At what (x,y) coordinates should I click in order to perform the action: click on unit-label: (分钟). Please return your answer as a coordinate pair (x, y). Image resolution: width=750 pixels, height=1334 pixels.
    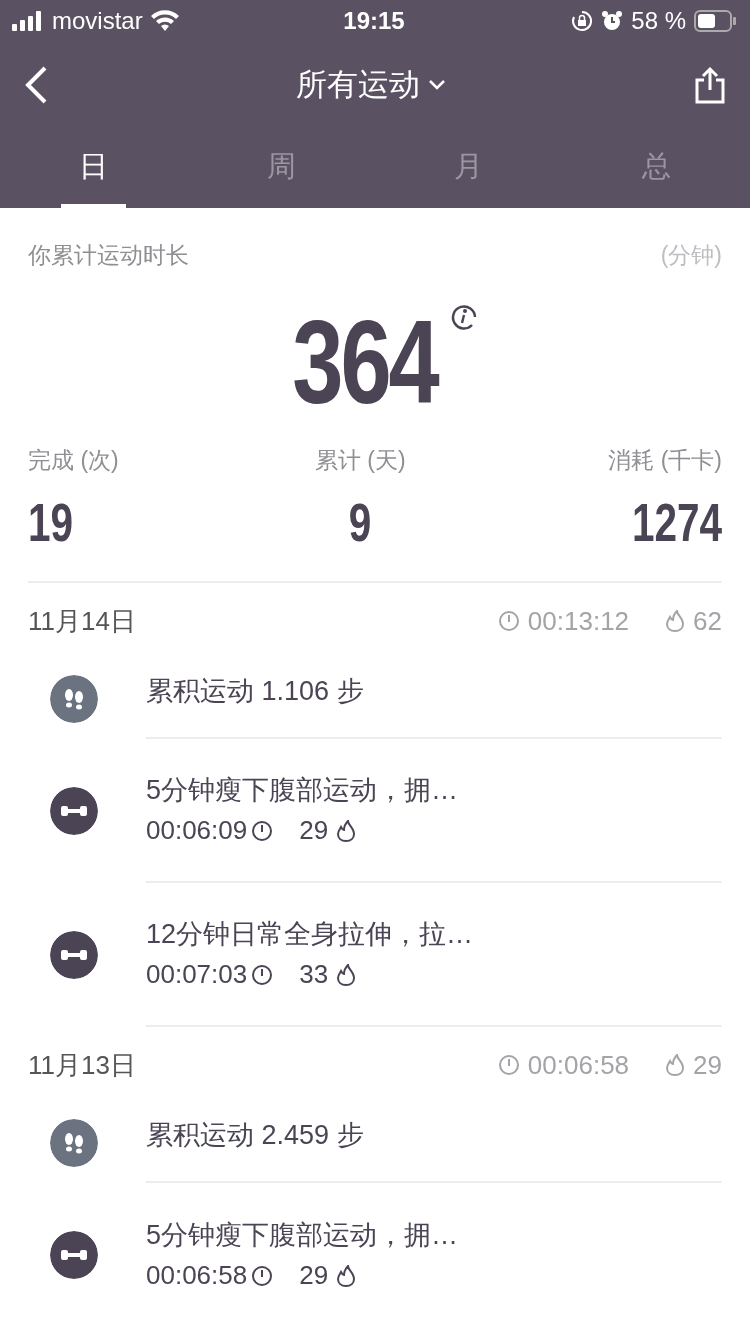
    Looking at the image, I should click on (691, 255).